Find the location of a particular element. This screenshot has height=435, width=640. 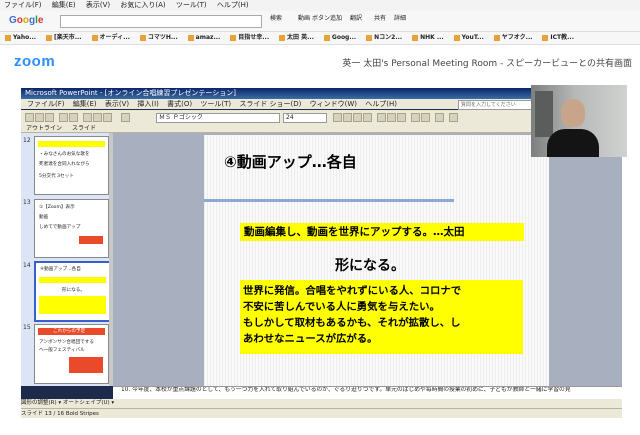

share-button: 共有 is located at coordinates (380, 18).